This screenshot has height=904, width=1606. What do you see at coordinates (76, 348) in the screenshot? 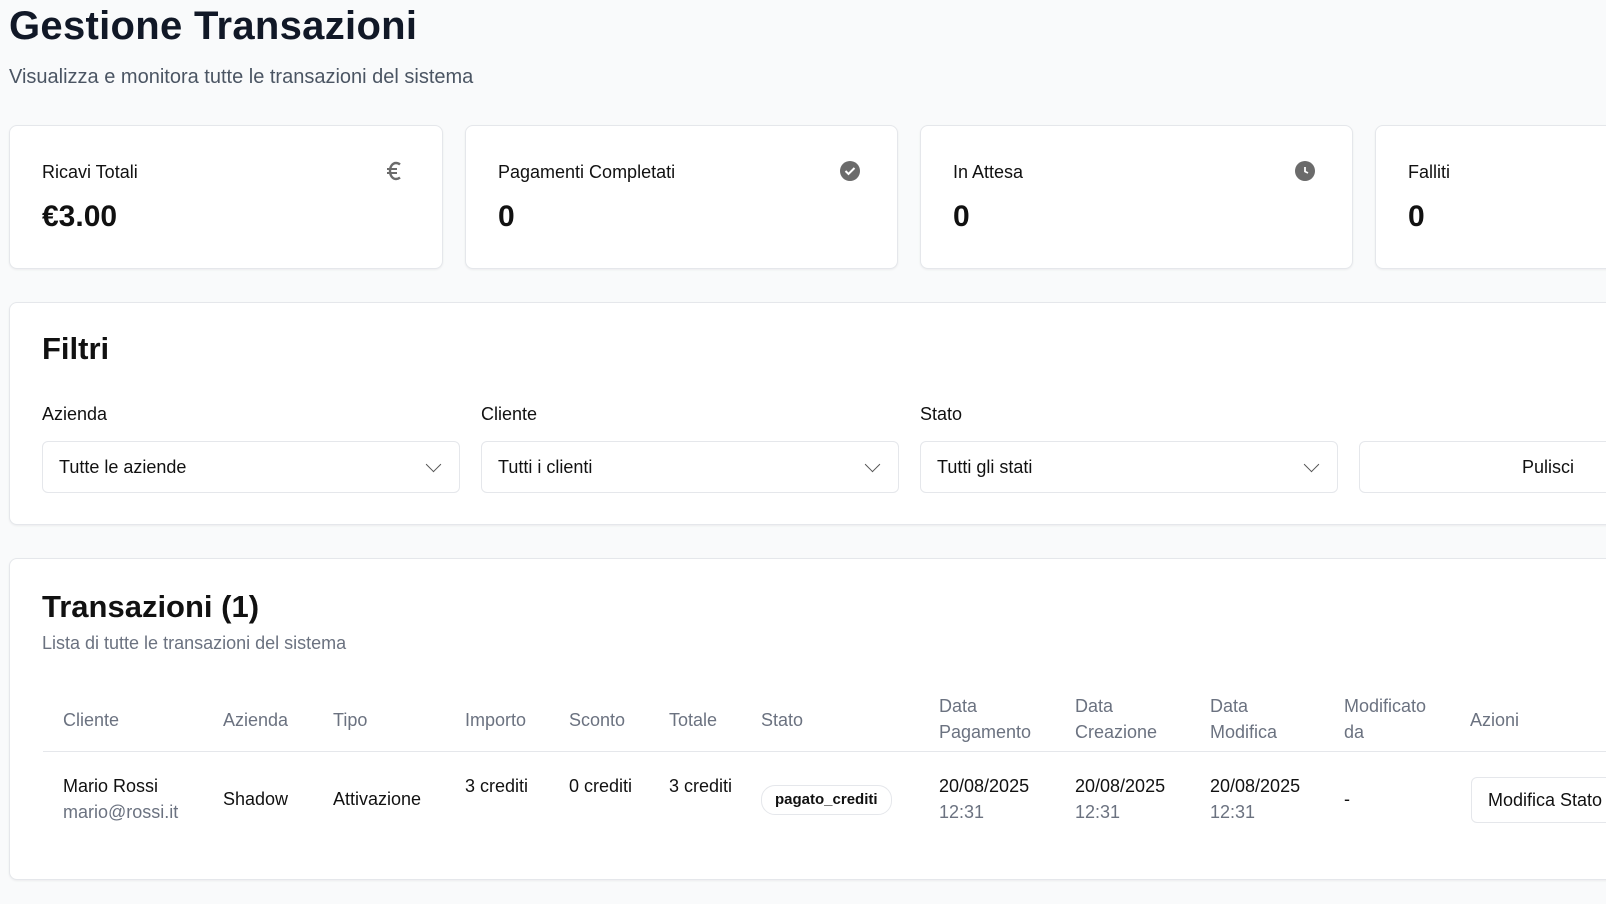
I see `filters-title: Filtri` at bounding box center [76, 348].